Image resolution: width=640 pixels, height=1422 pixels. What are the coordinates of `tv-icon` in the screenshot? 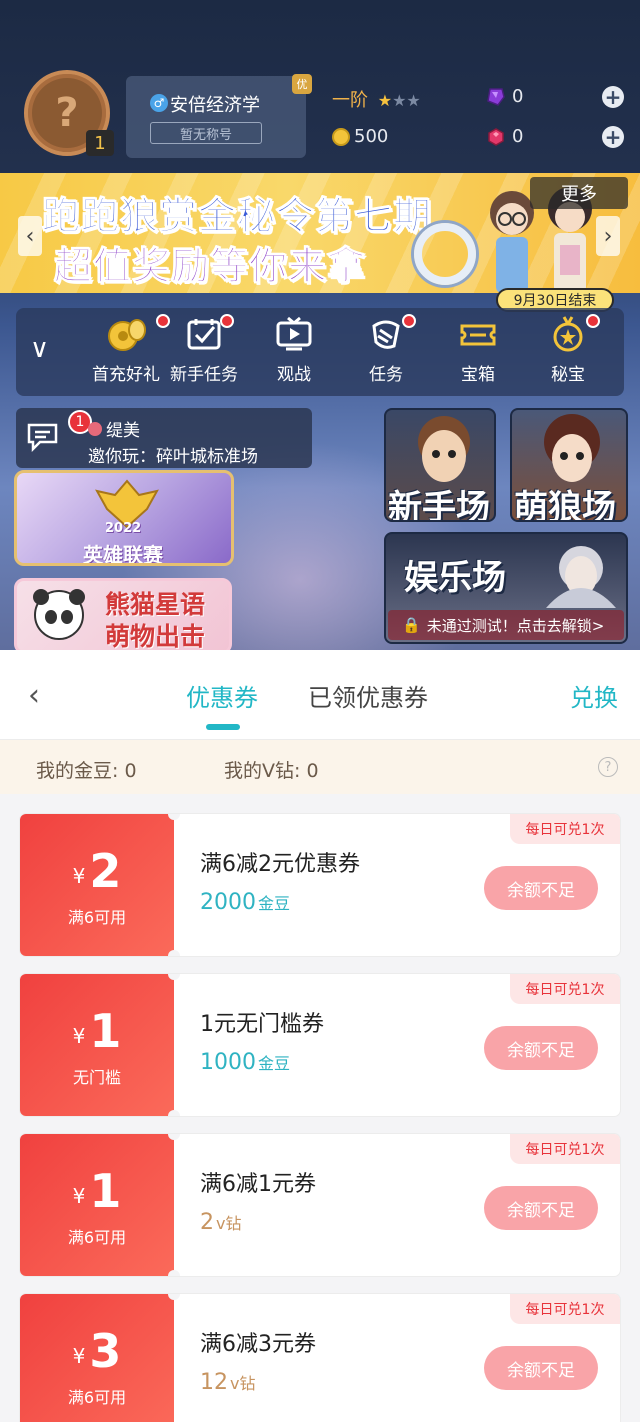 It's located at (294, 334).